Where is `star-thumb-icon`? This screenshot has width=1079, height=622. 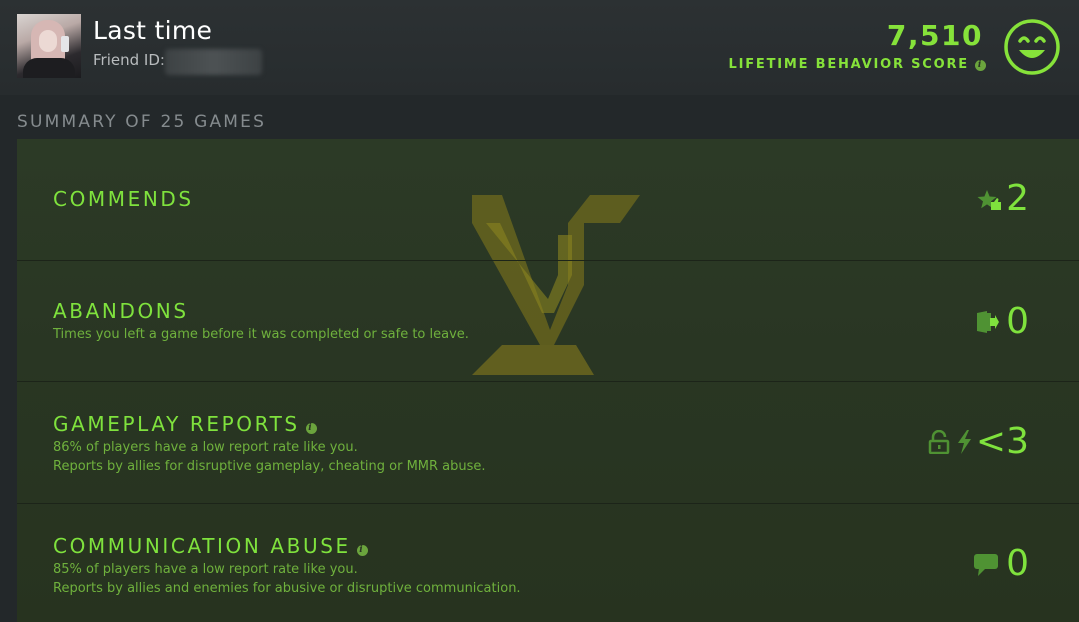 star-thumb-icon is located at coordinates (989, 200).